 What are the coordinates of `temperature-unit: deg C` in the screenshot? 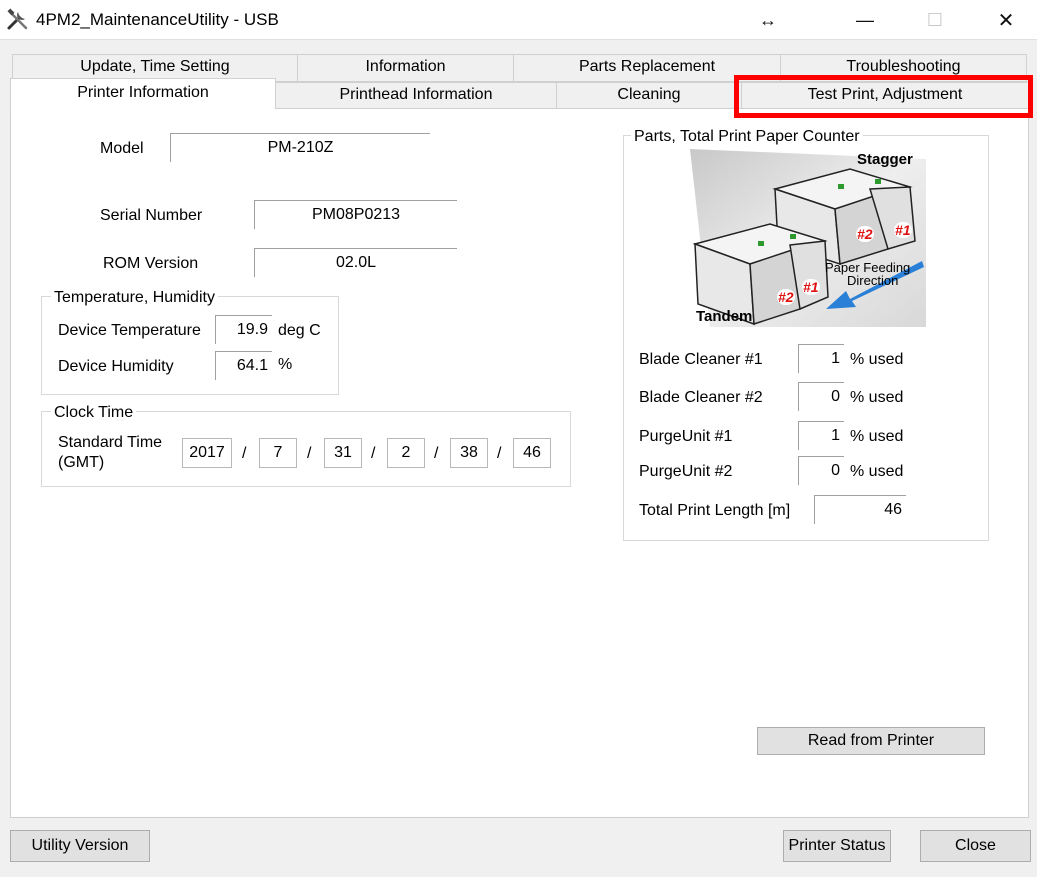 It's located at (299, 330).